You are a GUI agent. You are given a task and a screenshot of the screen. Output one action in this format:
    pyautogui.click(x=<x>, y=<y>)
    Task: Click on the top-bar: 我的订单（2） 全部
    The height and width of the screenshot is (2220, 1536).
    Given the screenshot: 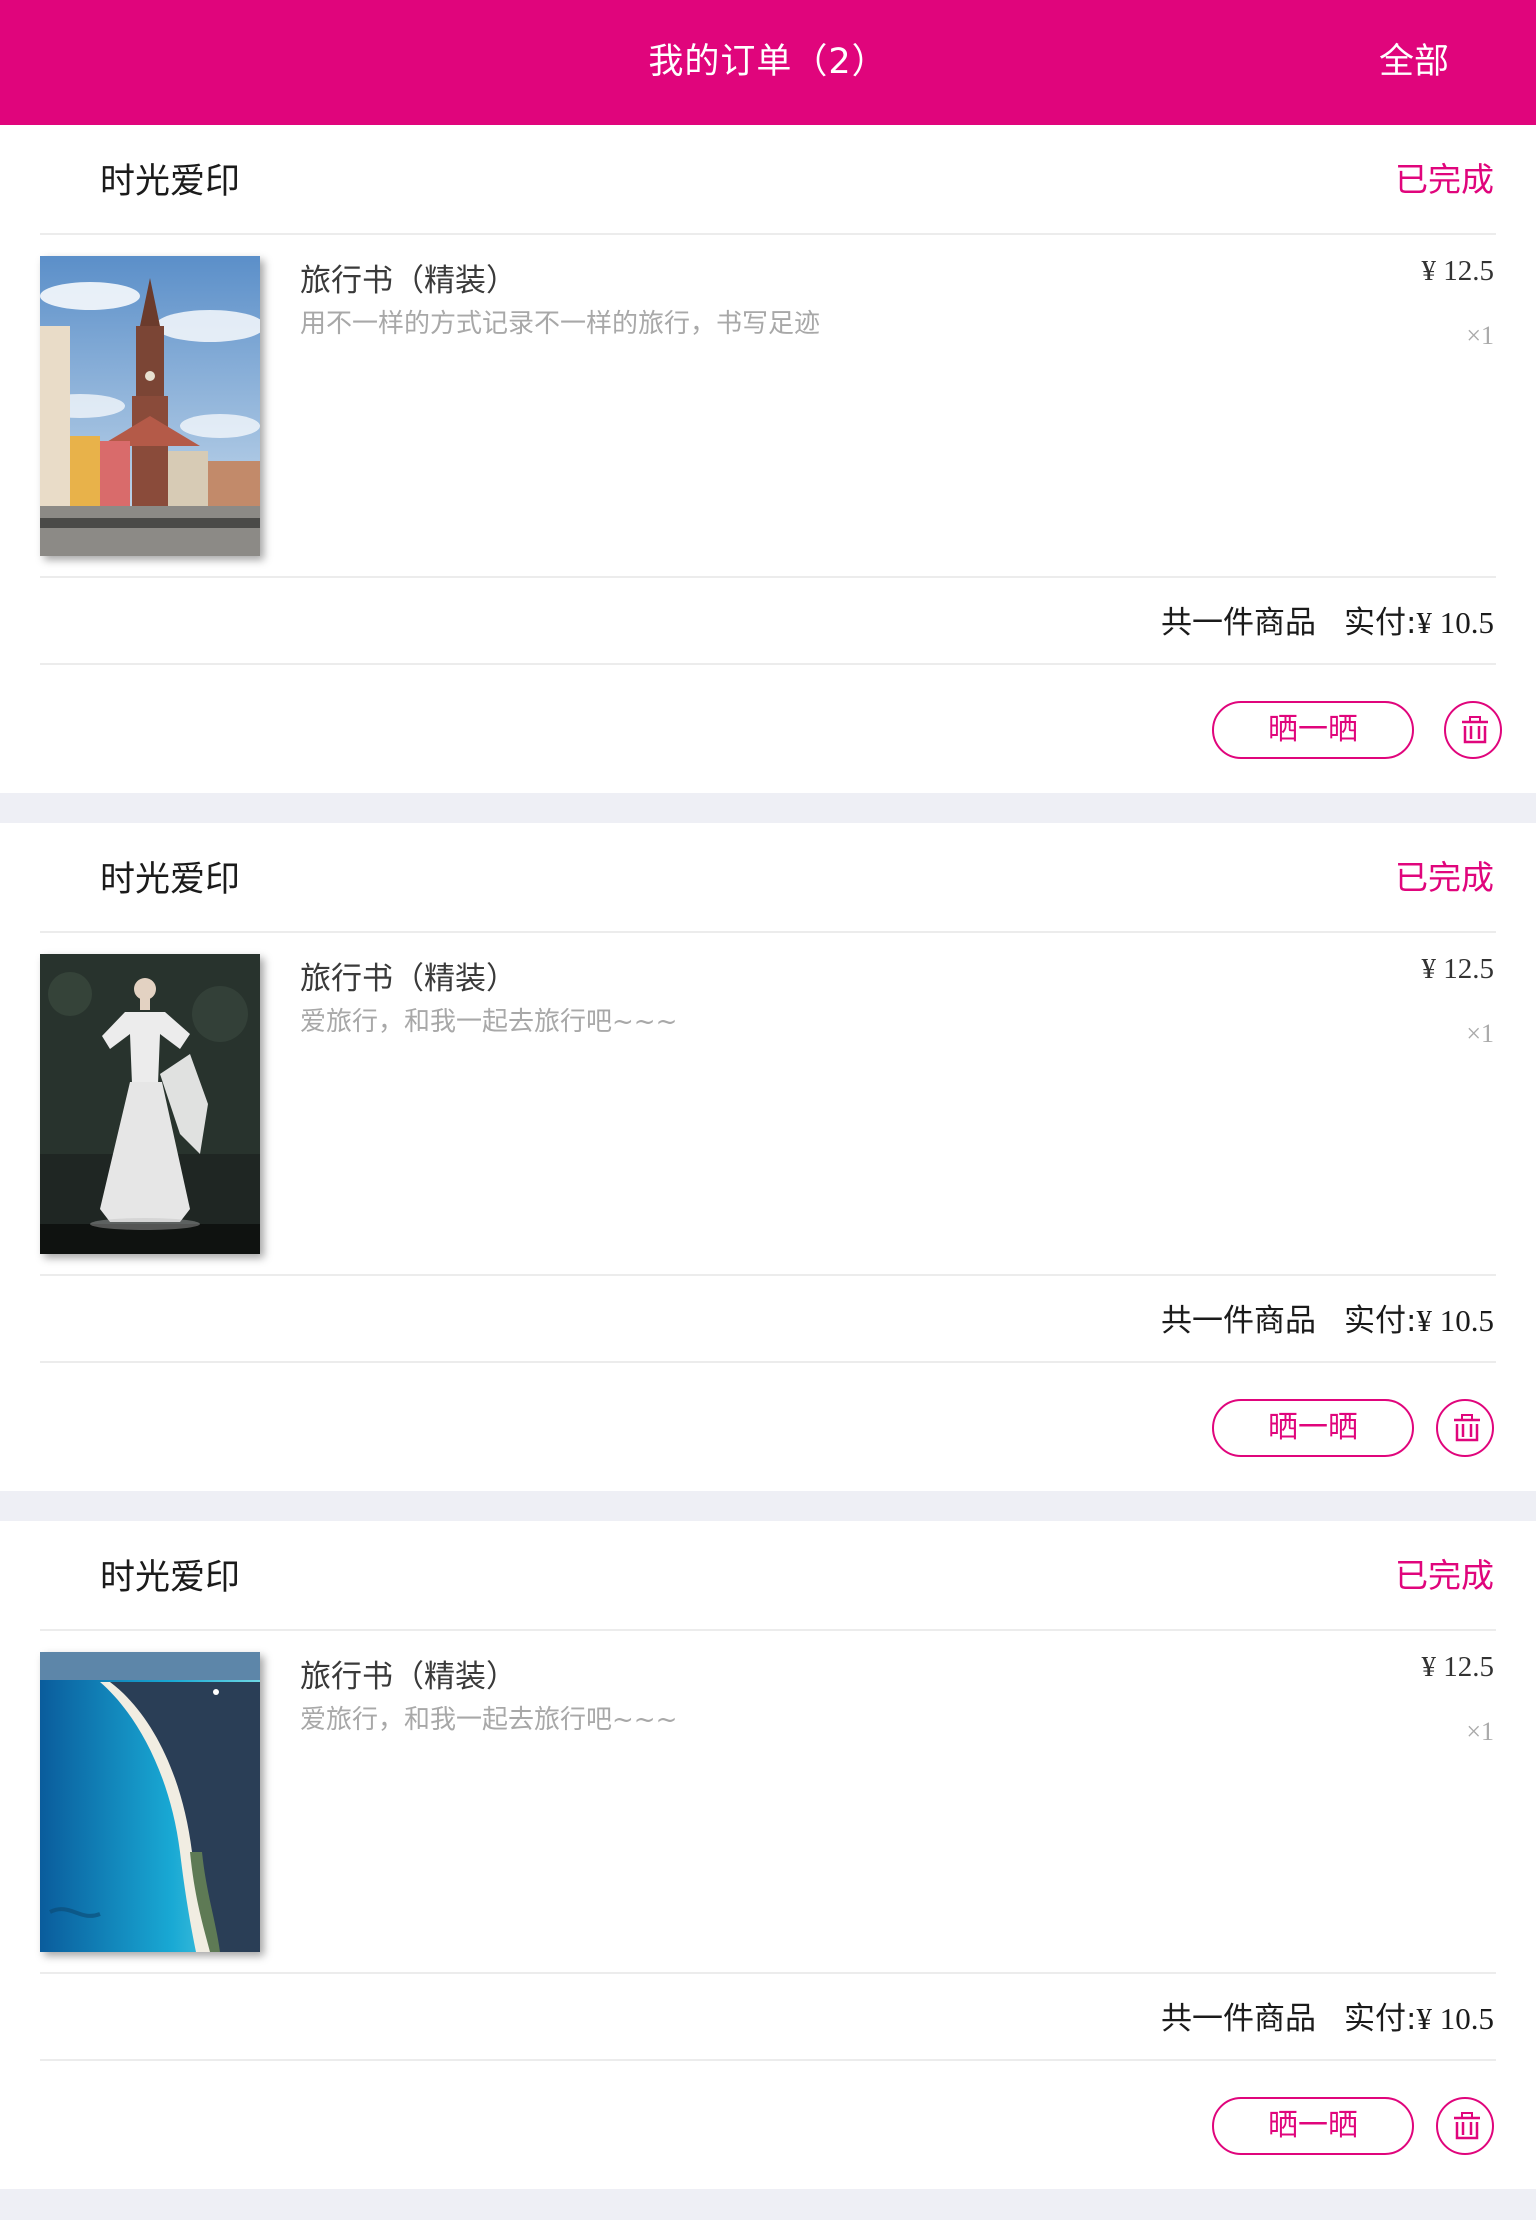 What is the action you would take?
    pyautogui.click(x=768, y=62)
    